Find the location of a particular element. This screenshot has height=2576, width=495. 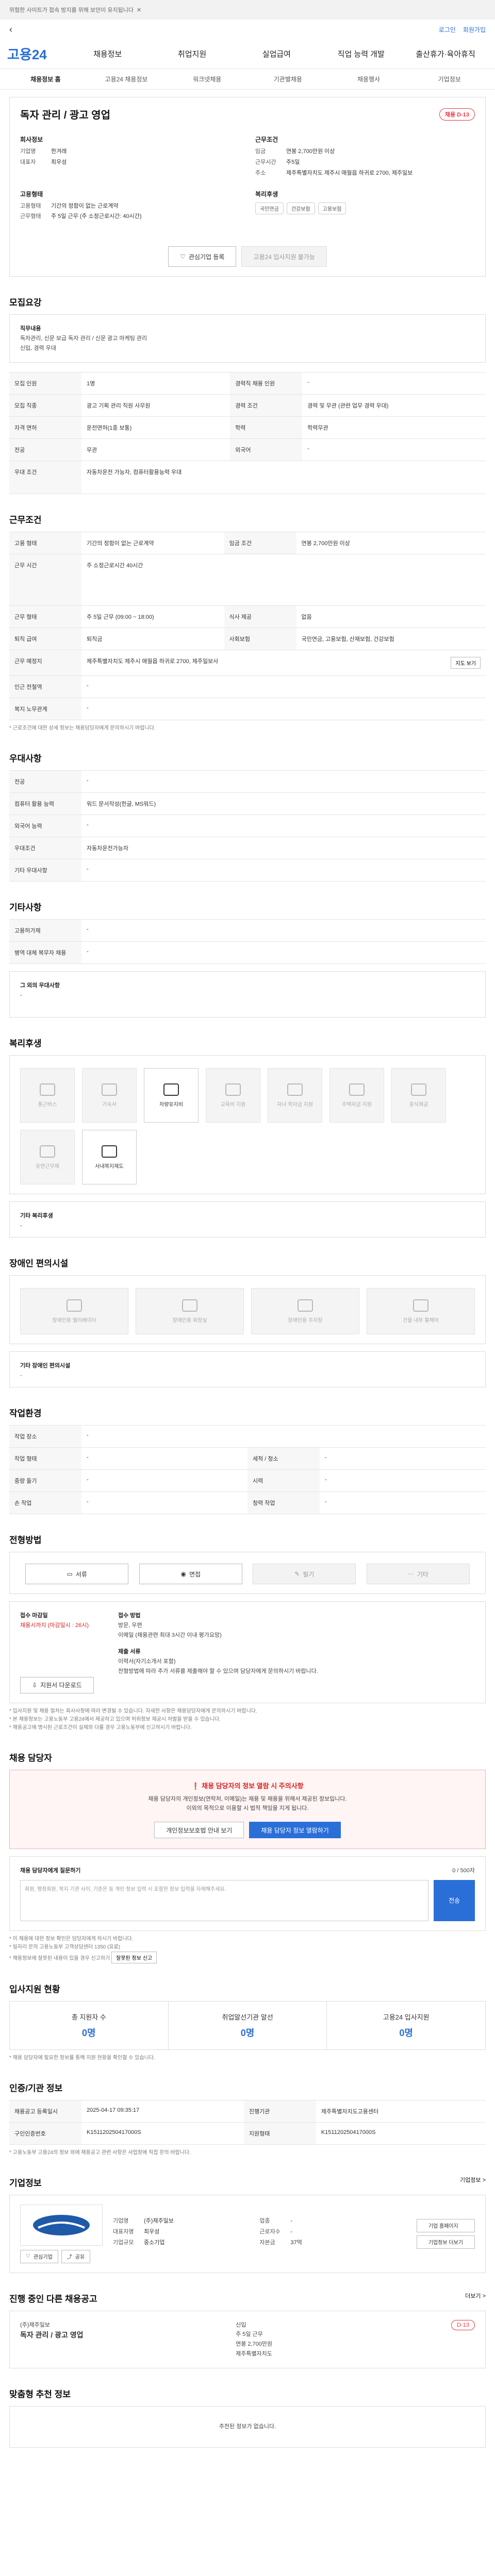

contact-title: 채용 담당자 is located at coordinates (31, 1758).